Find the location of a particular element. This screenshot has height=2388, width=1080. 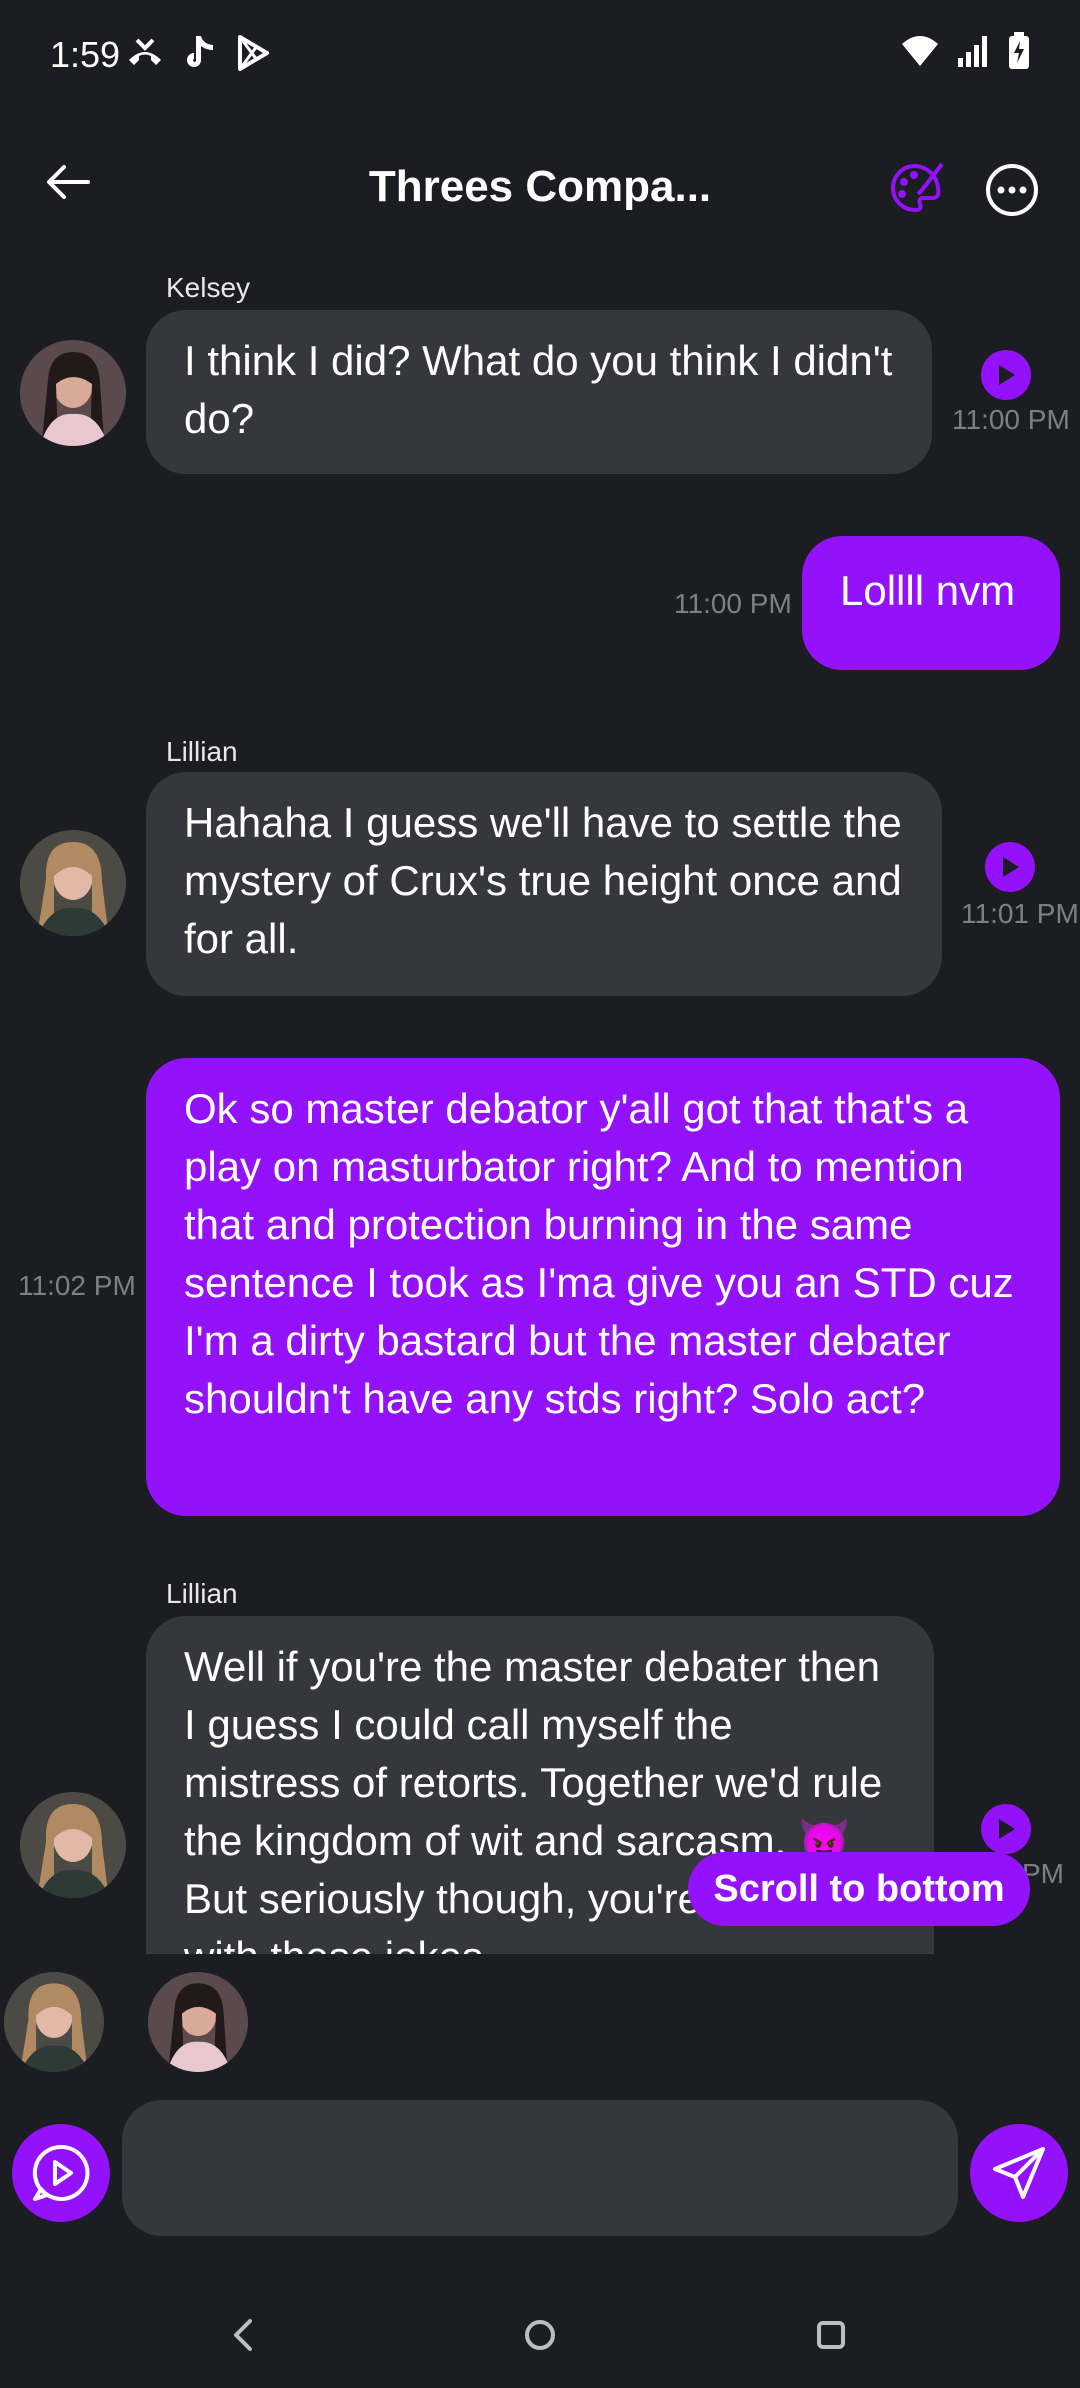

send-icon is located at coordinates (1019, 2173).